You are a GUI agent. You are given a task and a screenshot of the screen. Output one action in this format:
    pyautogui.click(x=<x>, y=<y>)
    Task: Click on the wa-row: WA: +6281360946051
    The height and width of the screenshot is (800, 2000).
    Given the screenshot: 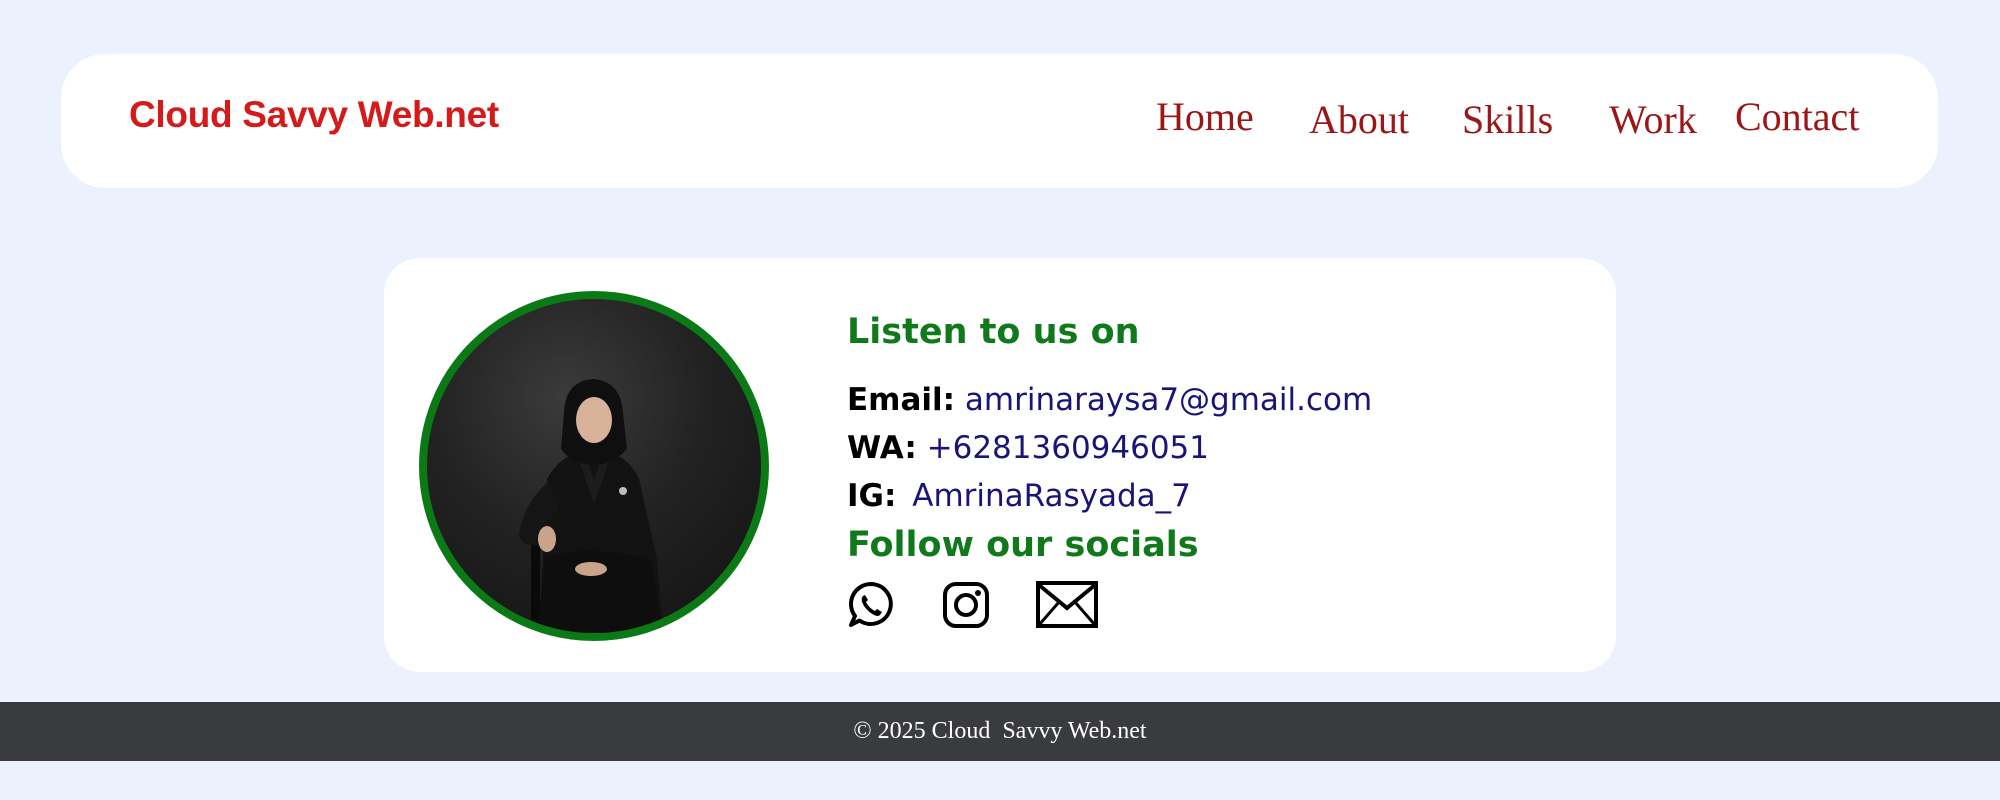 What is the action you would take?
    pyautogui.click(x=1028, y=448)
    